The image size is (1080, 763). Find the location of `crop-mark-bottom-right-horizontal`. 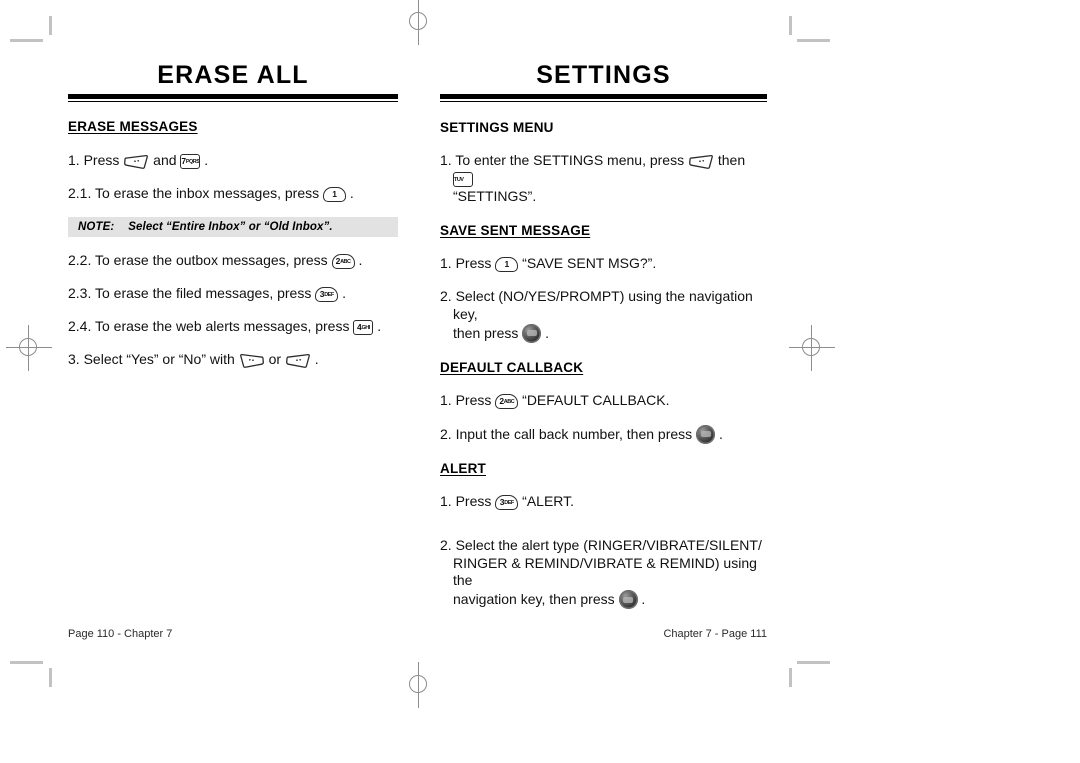

crop-mark-bottom-right-horizontal is located at coordinates (813, 662).